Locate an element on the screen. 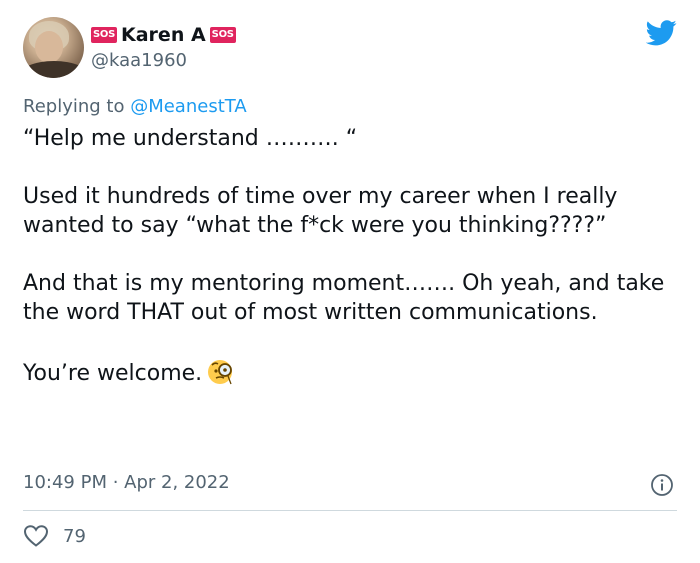 Image resolution: width=700 pixels, height=563 pixels. heart-icon is located at coordinates (36, 536).